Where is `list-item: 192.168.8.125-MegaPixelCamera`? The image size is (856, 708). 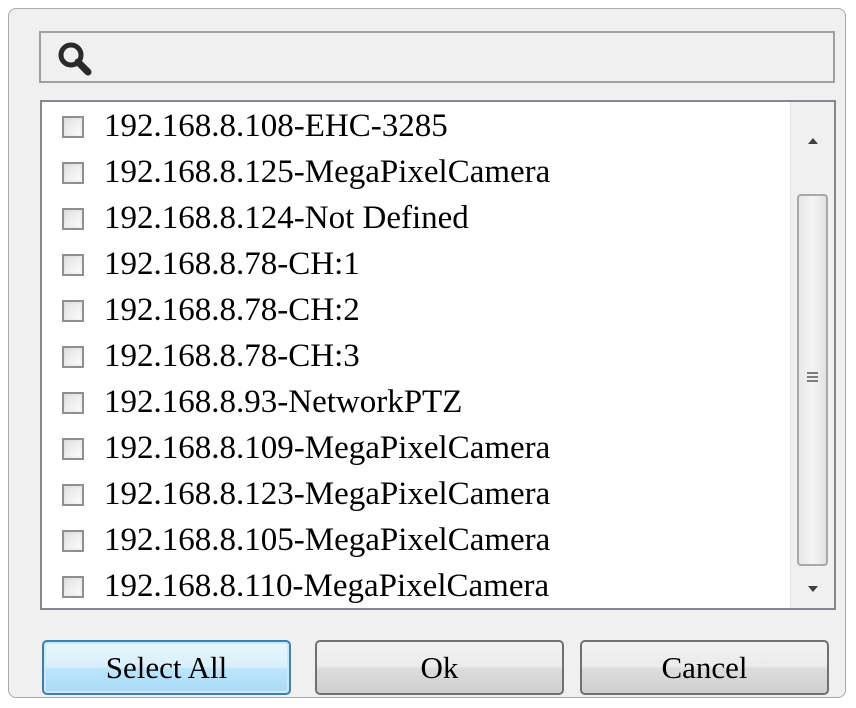 list-item: 192.168.8.125-MegaPixelCamera is located at coordinates (416, 172).